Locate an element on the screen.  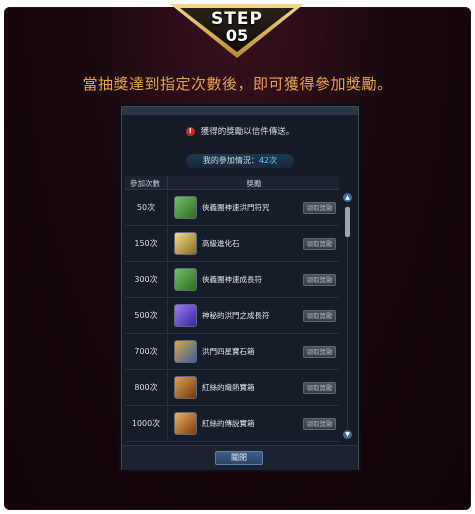
column-times: 參加次數 is located at coordinates (145, 183).